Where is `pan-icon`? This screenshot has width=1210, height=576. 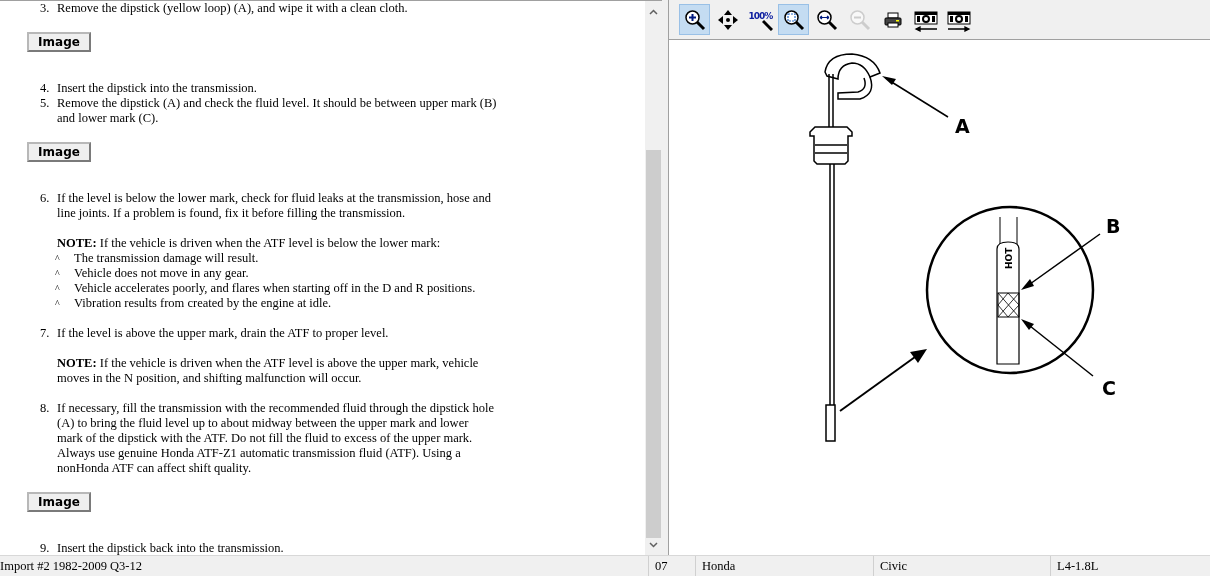 pan-icon is located at coordinates (727, 19).